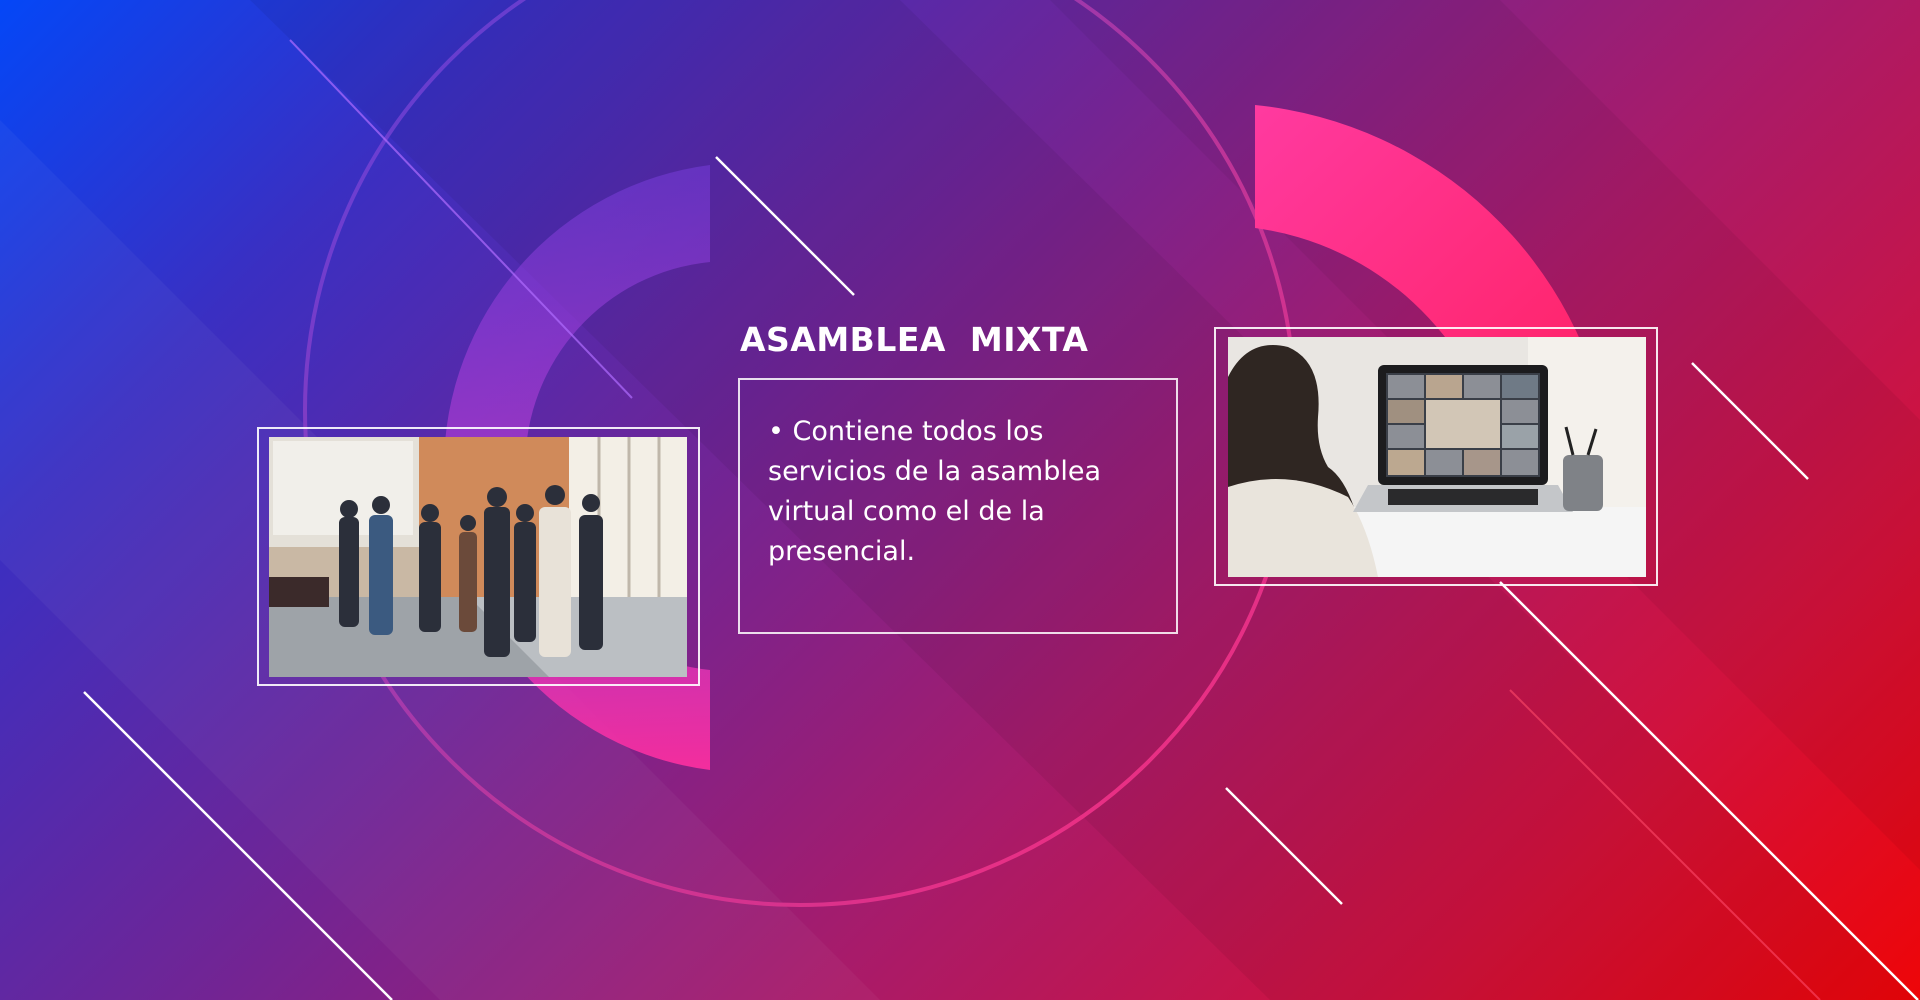  Describe the element at coordinates (914, 339) in the screenshot. I see `slide-title: ASAMBLEA MIXTA` at that location.